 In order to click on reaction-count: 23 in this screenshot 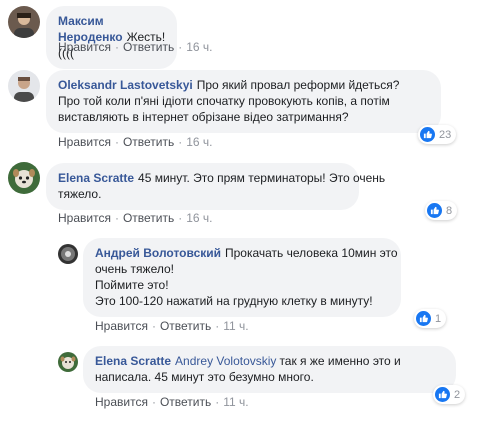, I will do `click(437, 134)`.